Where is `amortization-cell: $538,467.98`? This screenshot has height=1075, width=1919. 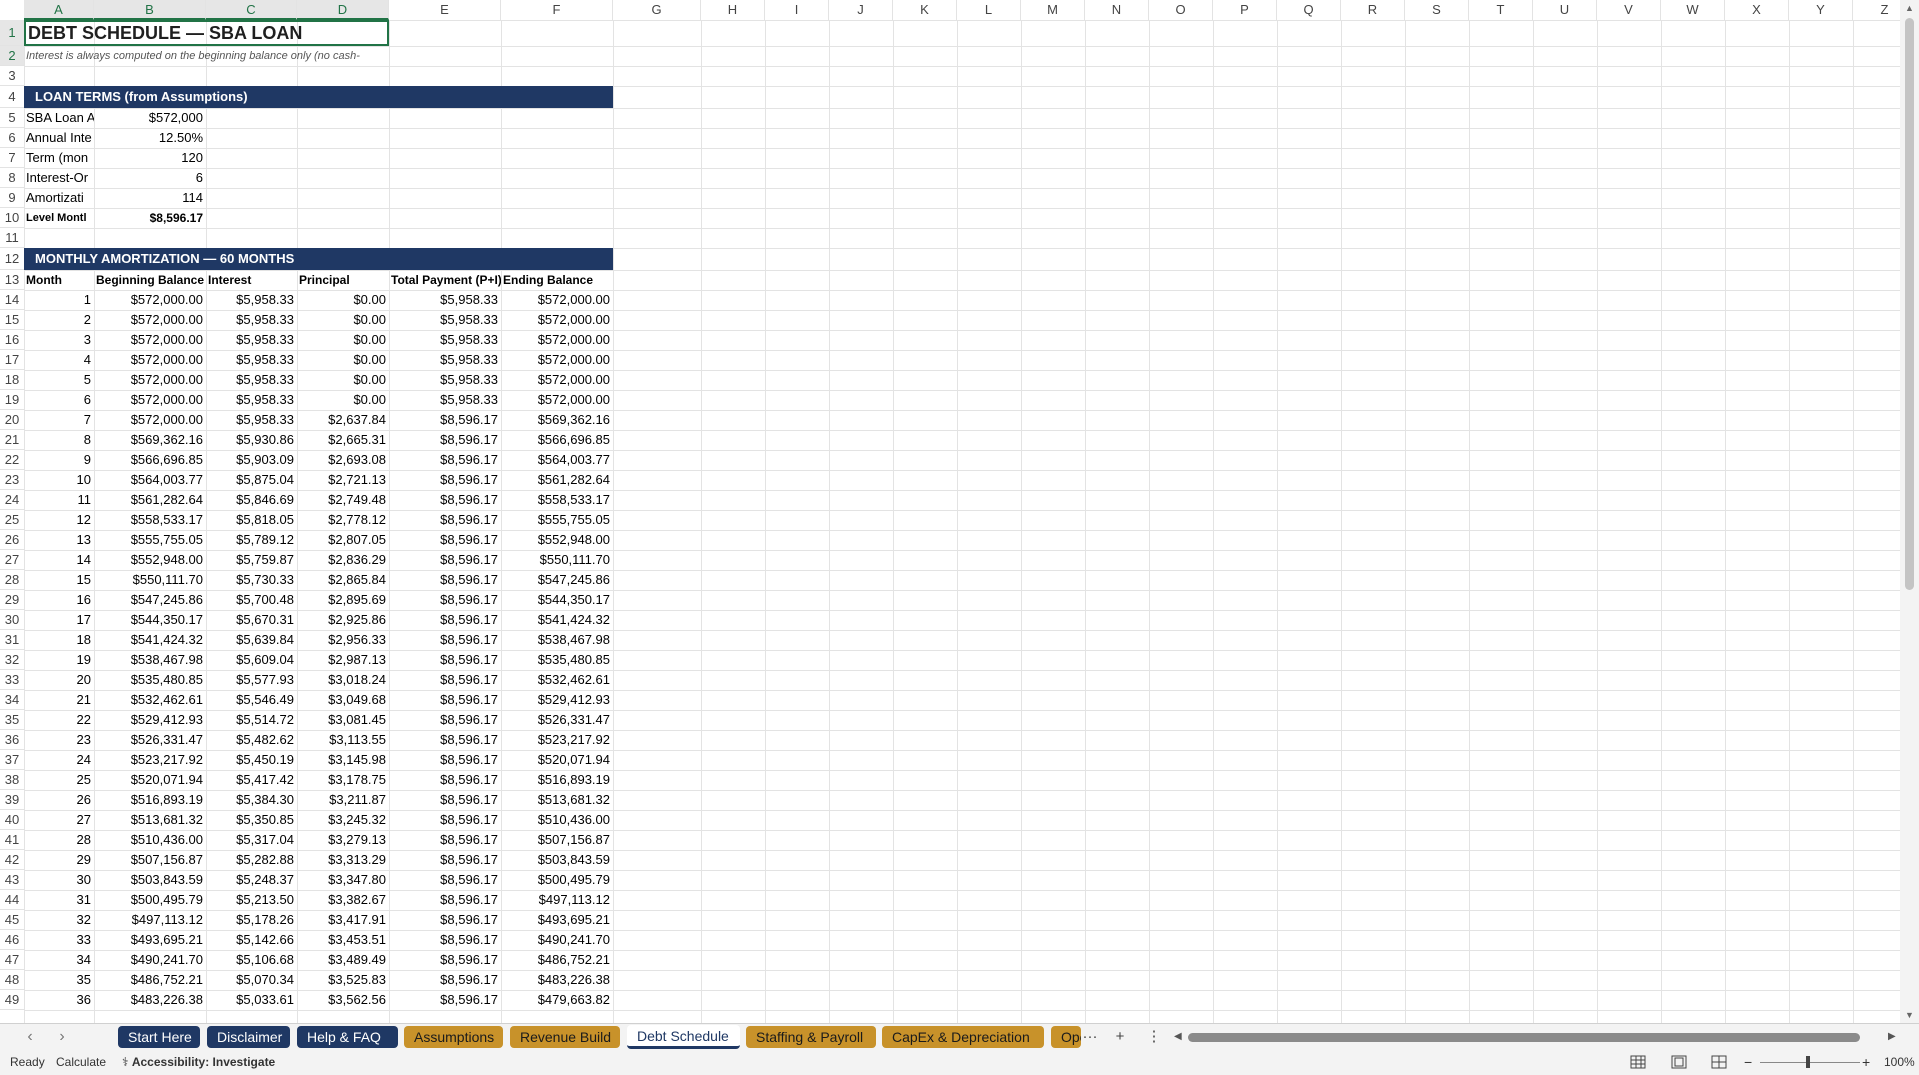 amortization-cell: $538,467.98 is located at coordinates (150, 660).